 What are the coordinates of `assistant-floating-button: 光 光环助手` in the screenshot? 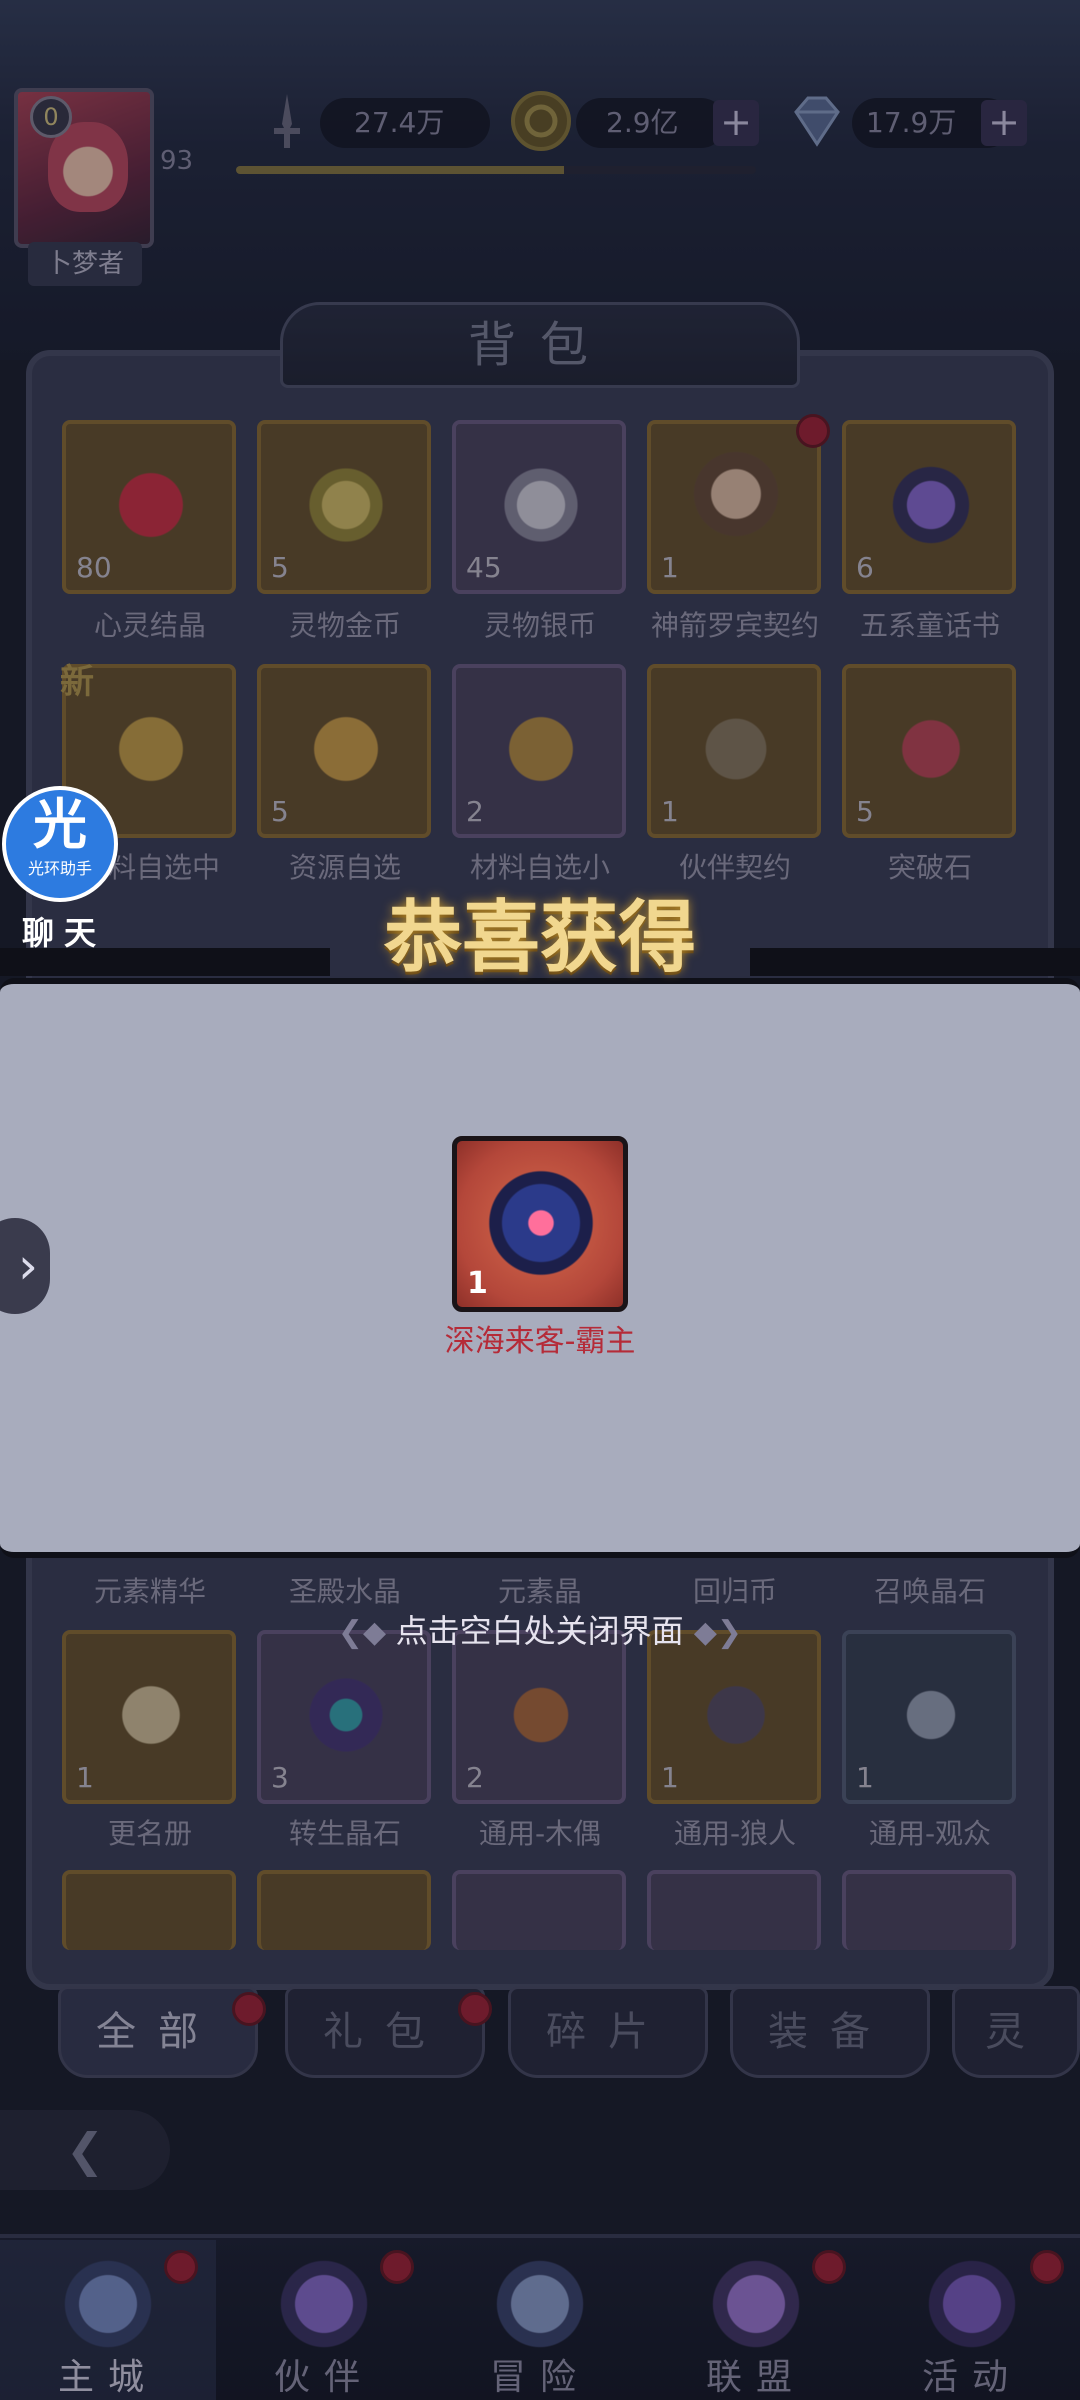 It's located at (60, 844).